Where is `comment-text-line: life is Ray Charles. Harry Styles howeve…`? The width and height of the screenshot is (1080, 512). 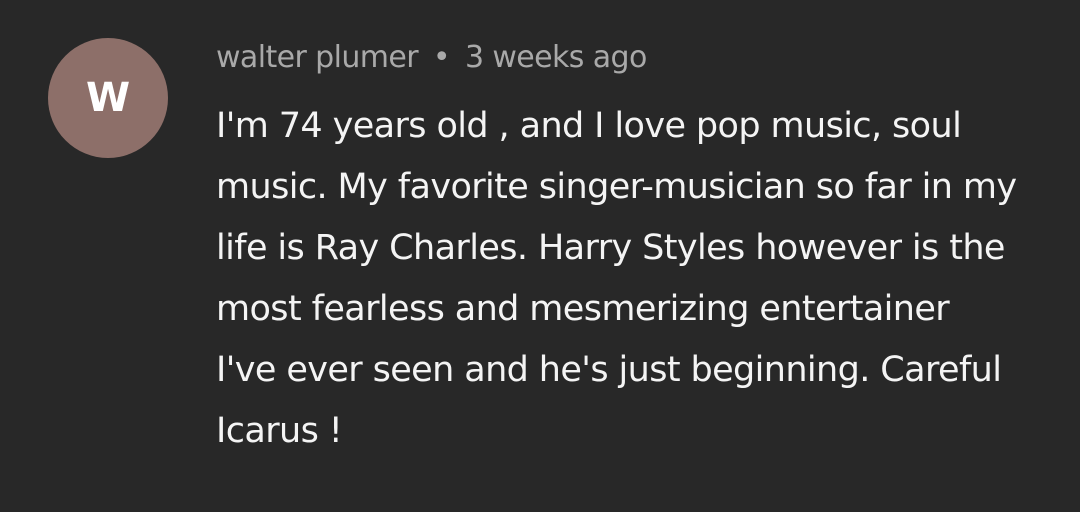 comment-text-line: life is Ray Charles. Harry Styles howeve… is located at coordinates (610, 248).